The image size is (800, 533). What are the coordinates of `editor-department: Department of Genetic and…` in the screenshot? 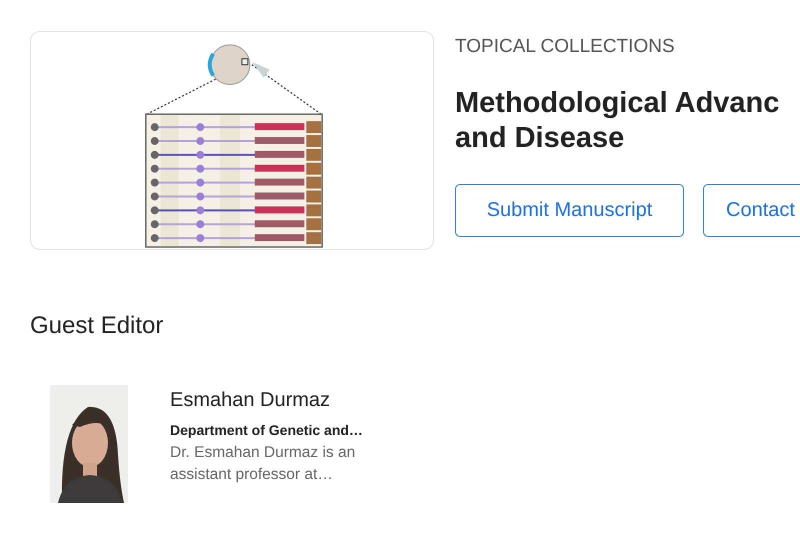 It's located at (266, 430).